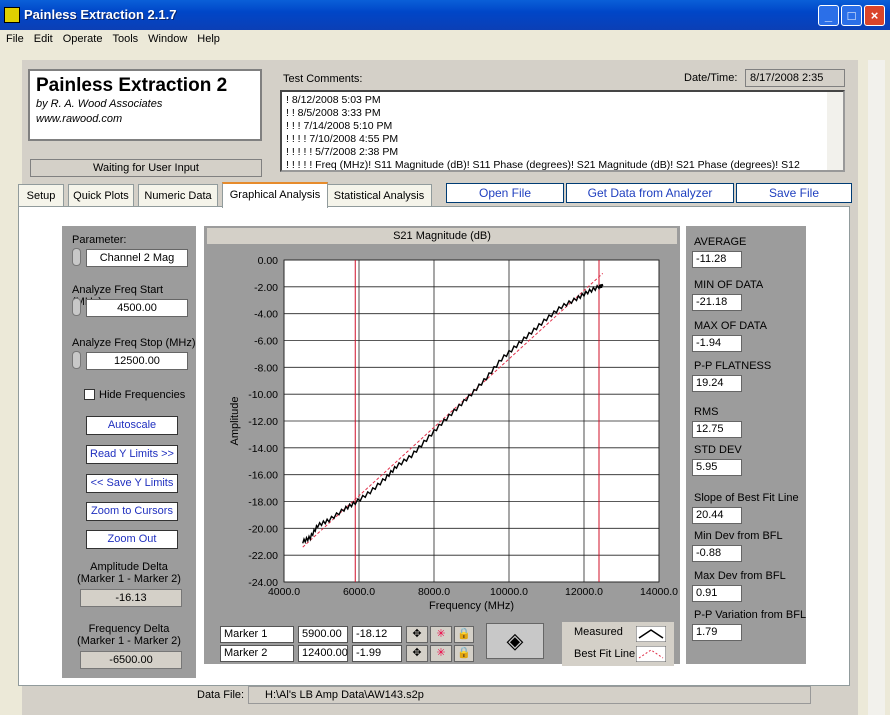  Describe the element at coordinates (263, 449) in the screenshot. I see `y-tick-label: -14.00` at that location.